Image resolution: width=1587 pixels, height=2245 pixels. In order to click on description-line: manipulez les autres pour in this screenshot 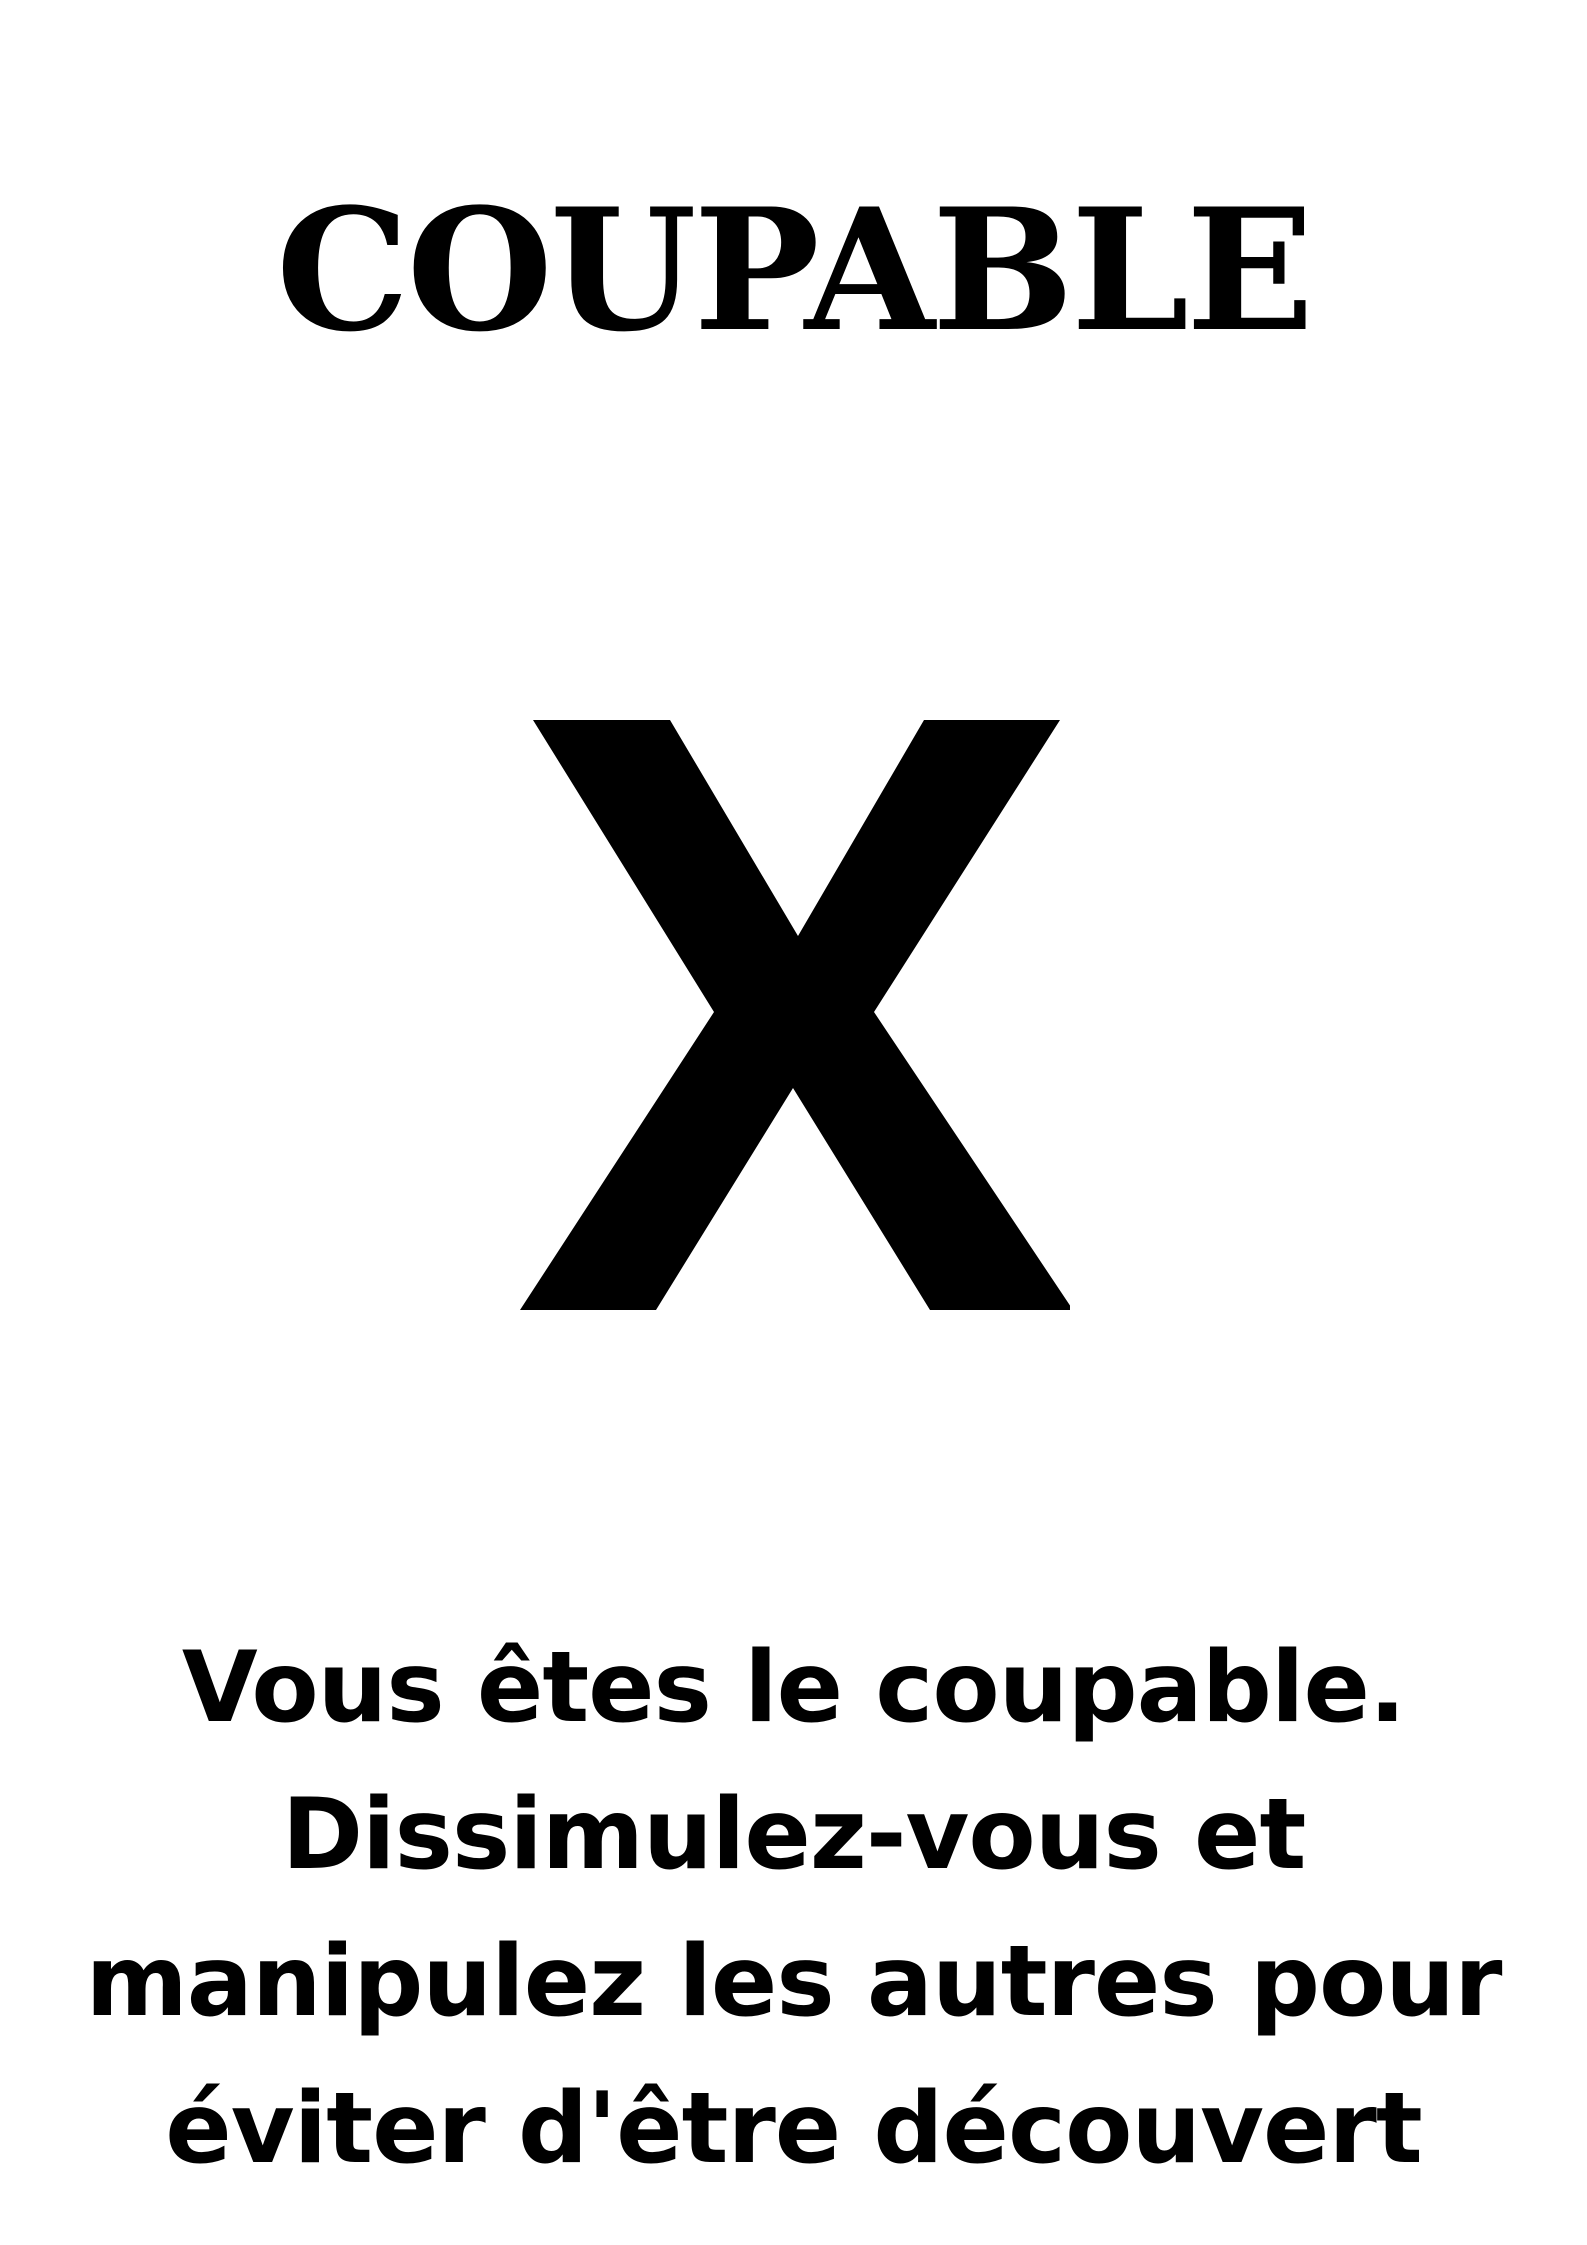, I will do `click(794, 1982)`.